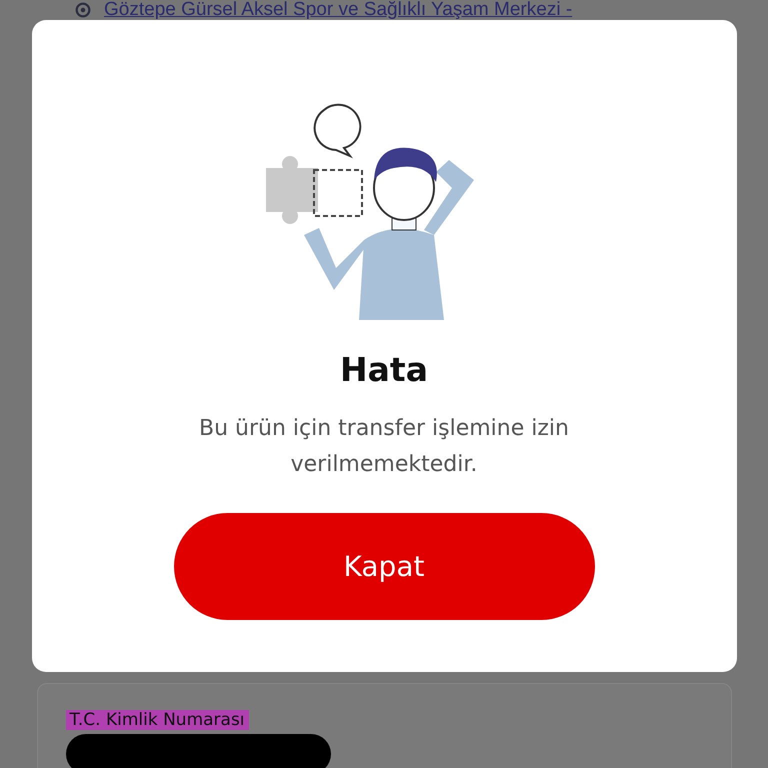  What do you see at coordinates (157, 720) in the screenshot?
I see `field-label: T.C. Kimlik Numarası` at bounding box center [157, 720].